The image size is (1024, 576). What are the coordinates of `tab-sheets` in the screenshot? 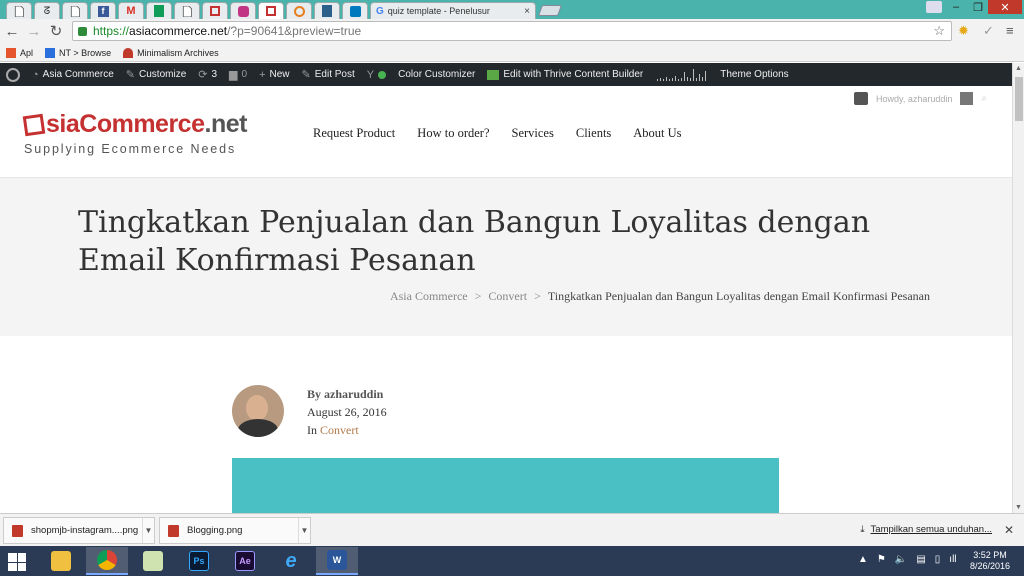 It's located at (159, 10).